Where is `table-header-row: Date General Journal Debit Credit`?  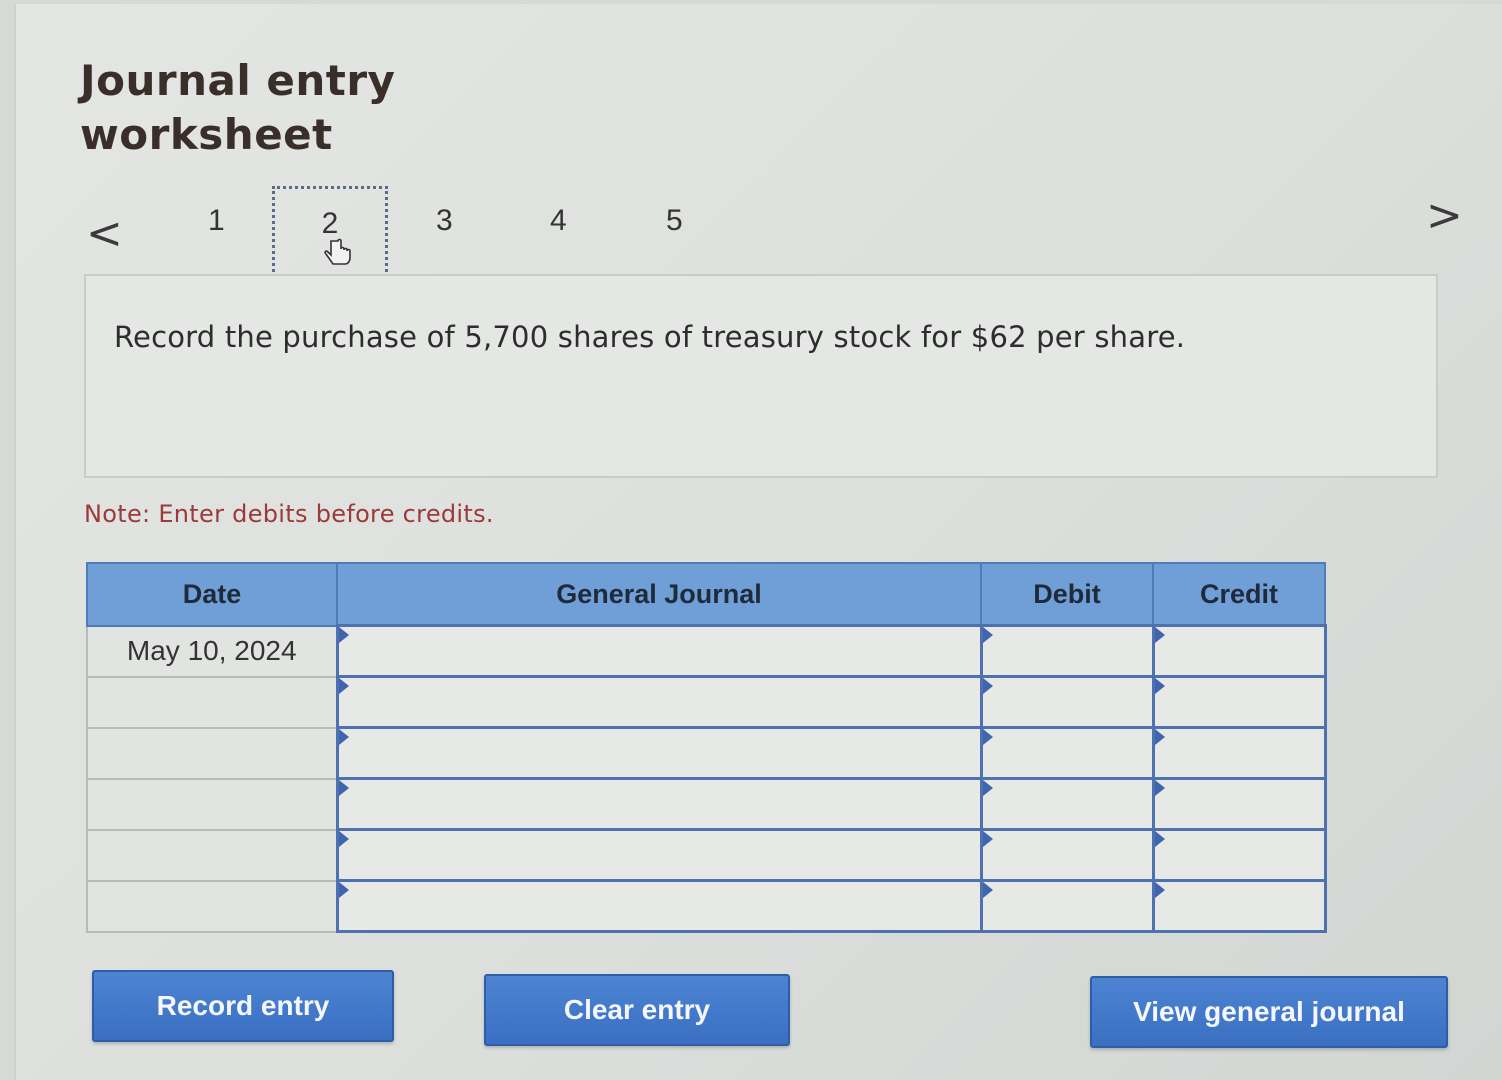 table-header-row: Date General Journal Debit Credit is located at coordinates (706, 594).